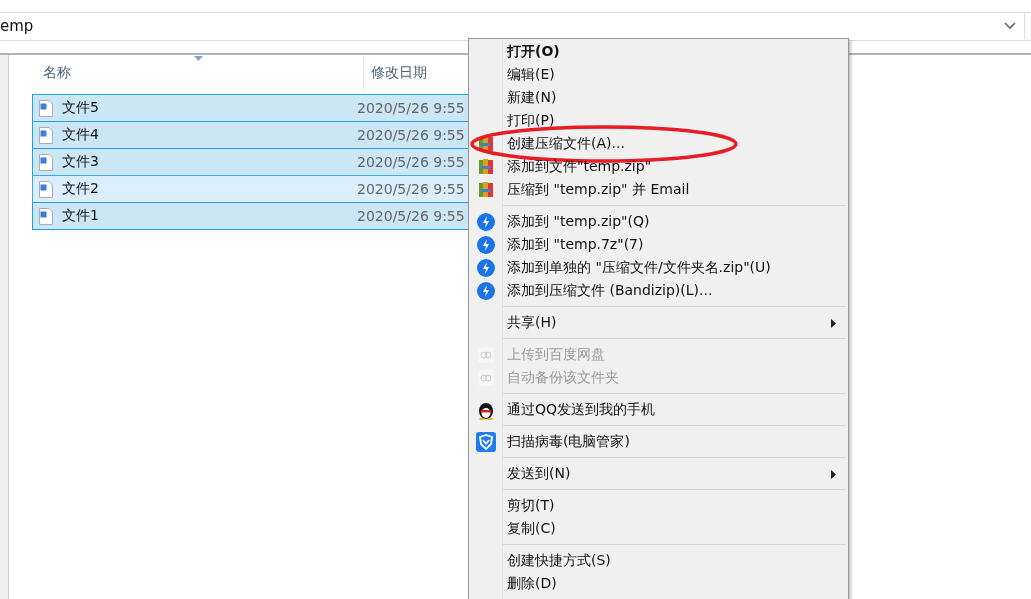 This screenshot has width=1031, height=599. I want to click on column-label: 修改日期, so click(399, 73).